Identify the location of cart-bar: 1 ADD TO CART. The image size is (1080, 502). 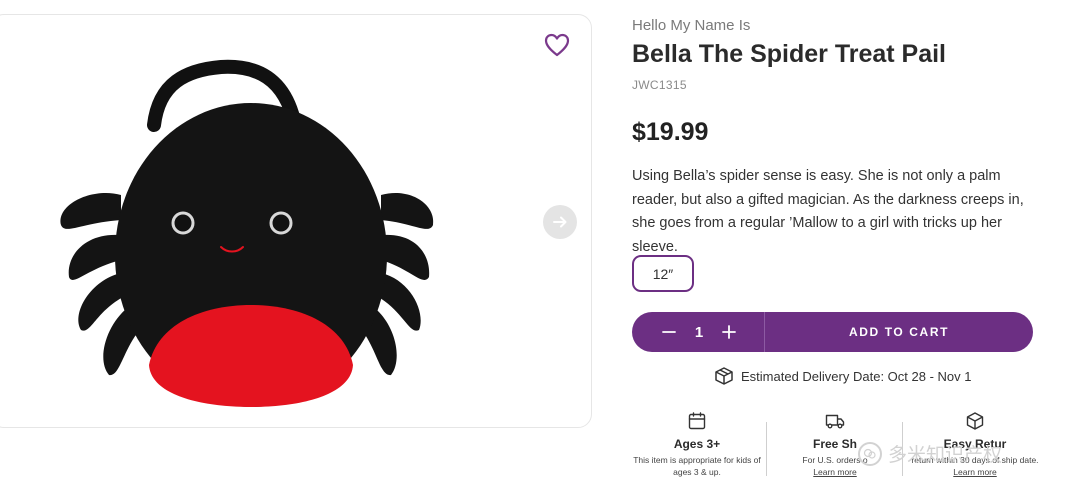
(832, 332).